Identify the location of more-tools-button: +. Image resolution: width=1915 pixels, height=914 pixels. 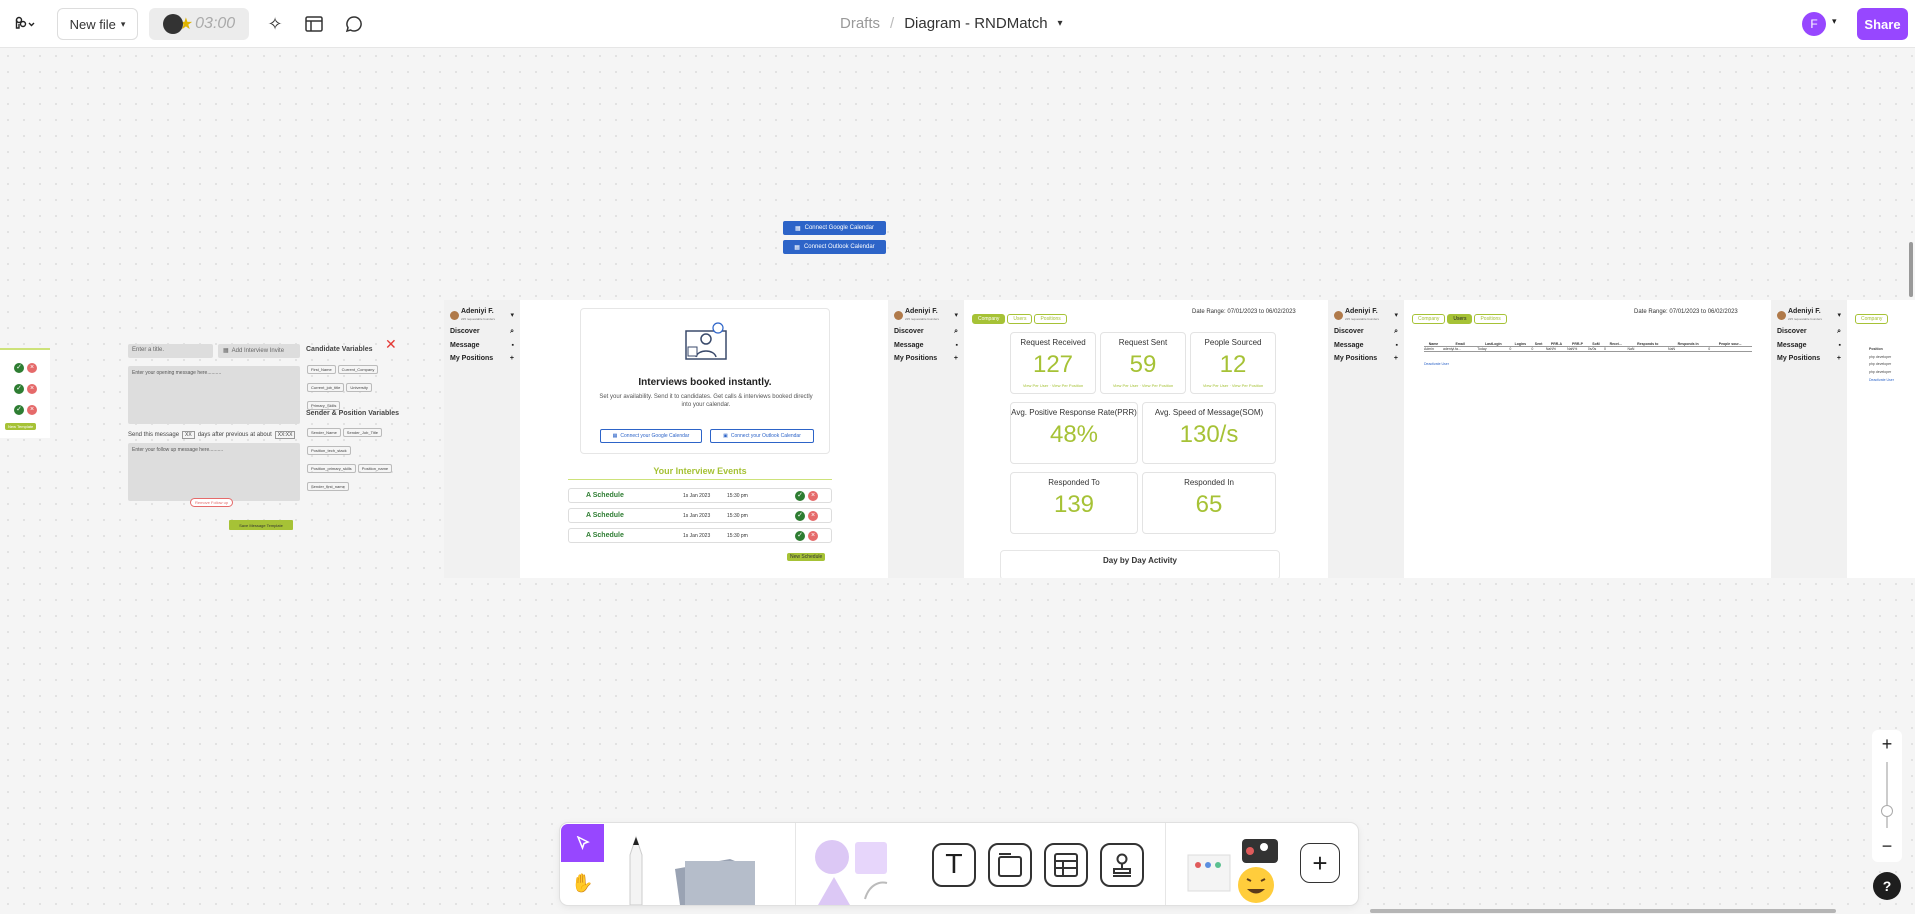
(1320, 863).